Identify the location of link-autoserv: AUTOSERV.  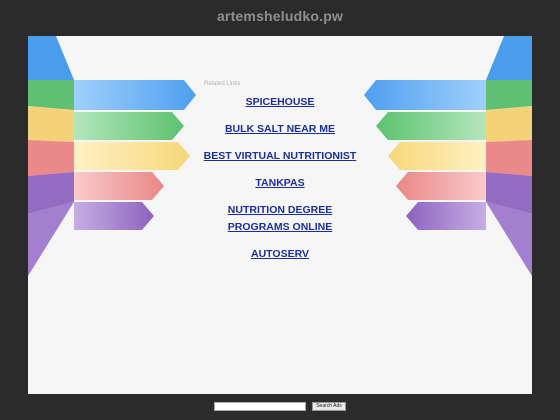
(280, 254).